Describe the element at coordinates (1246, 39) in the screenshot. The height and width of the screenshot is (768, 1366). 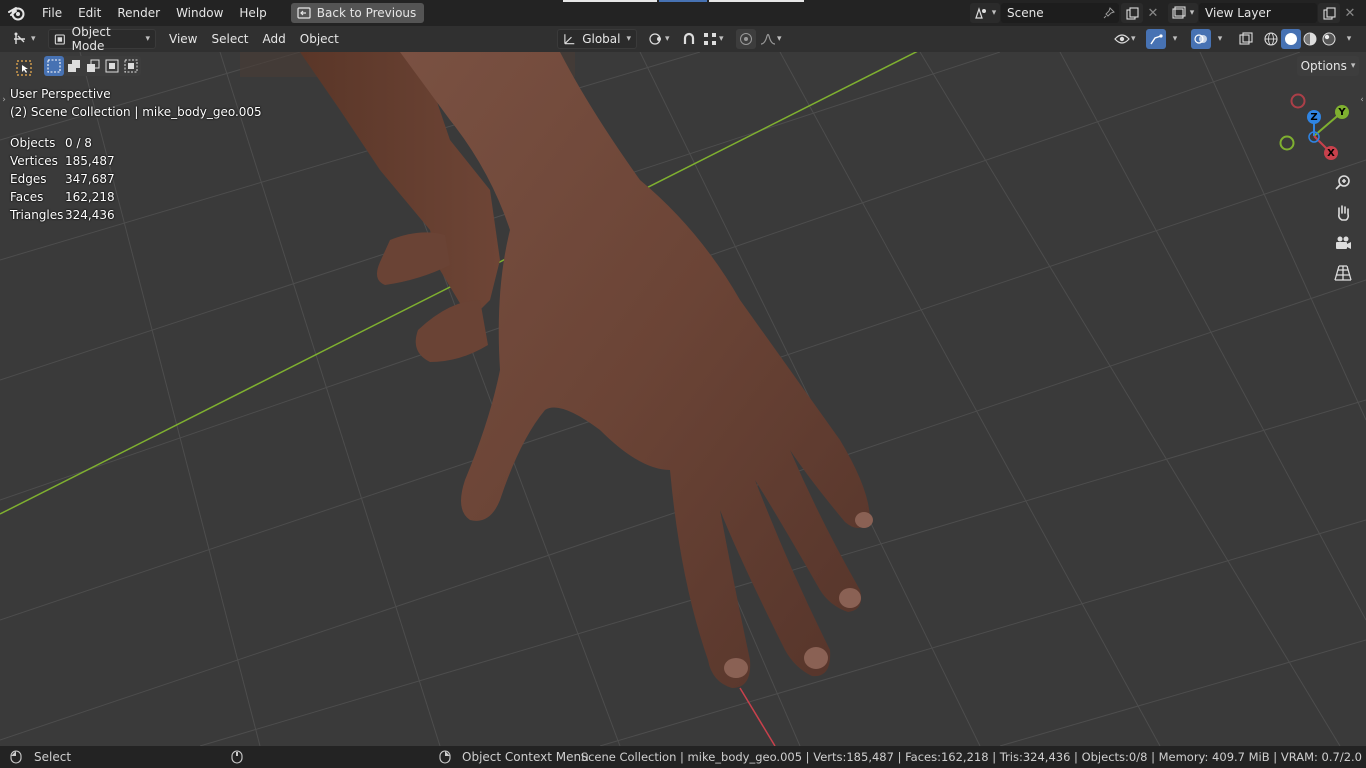
I see `xray-toggle` at that location.